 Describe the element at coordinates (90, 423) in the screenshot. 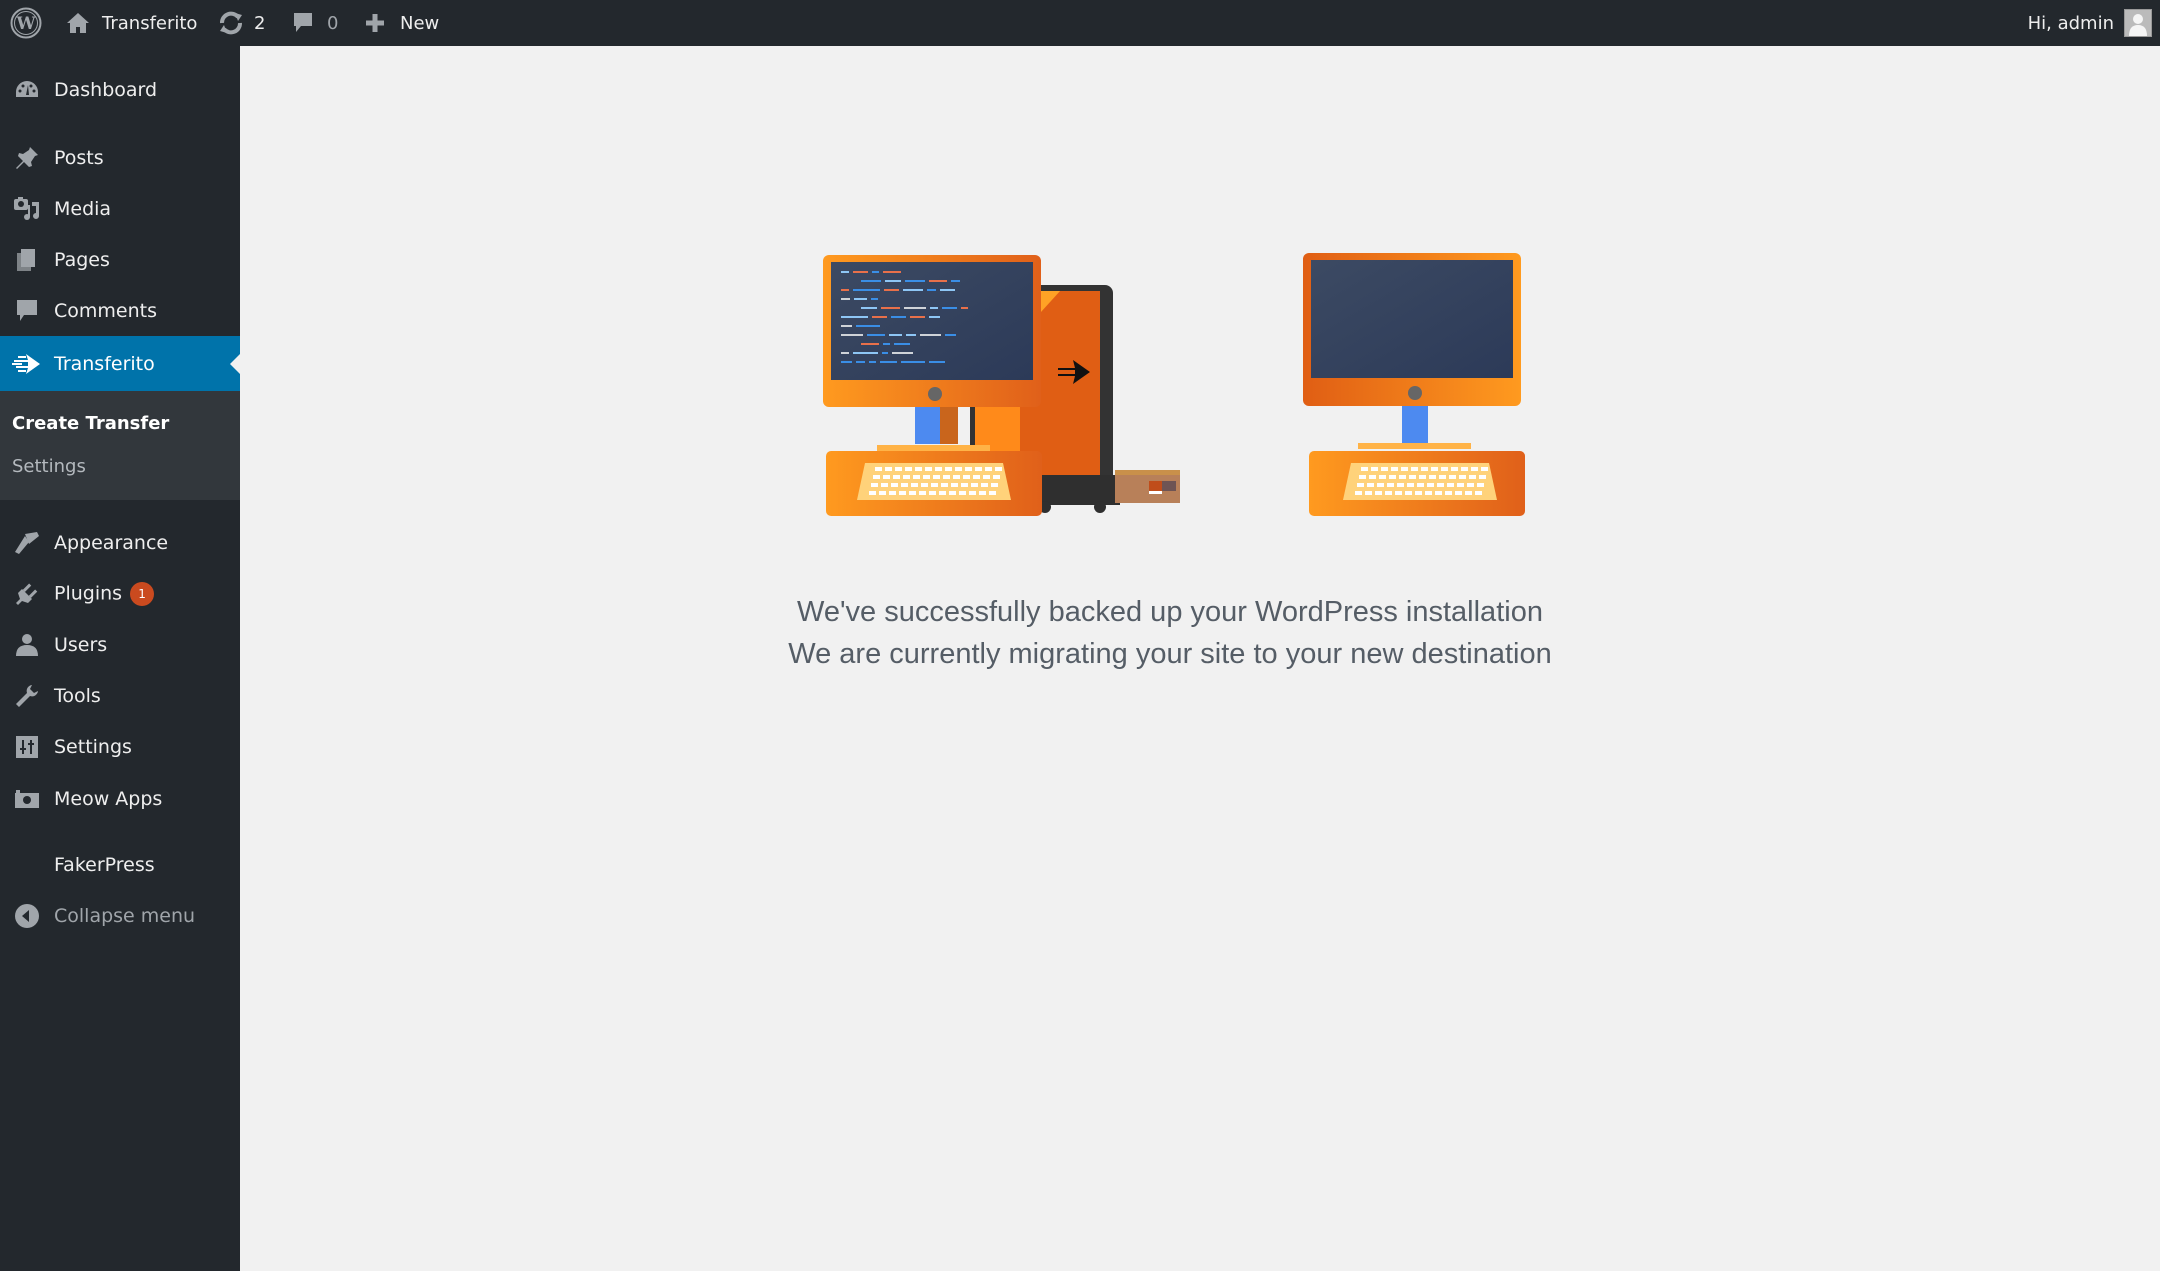

I see `submenu-item-create-transfer: Create Transfer` at that location.